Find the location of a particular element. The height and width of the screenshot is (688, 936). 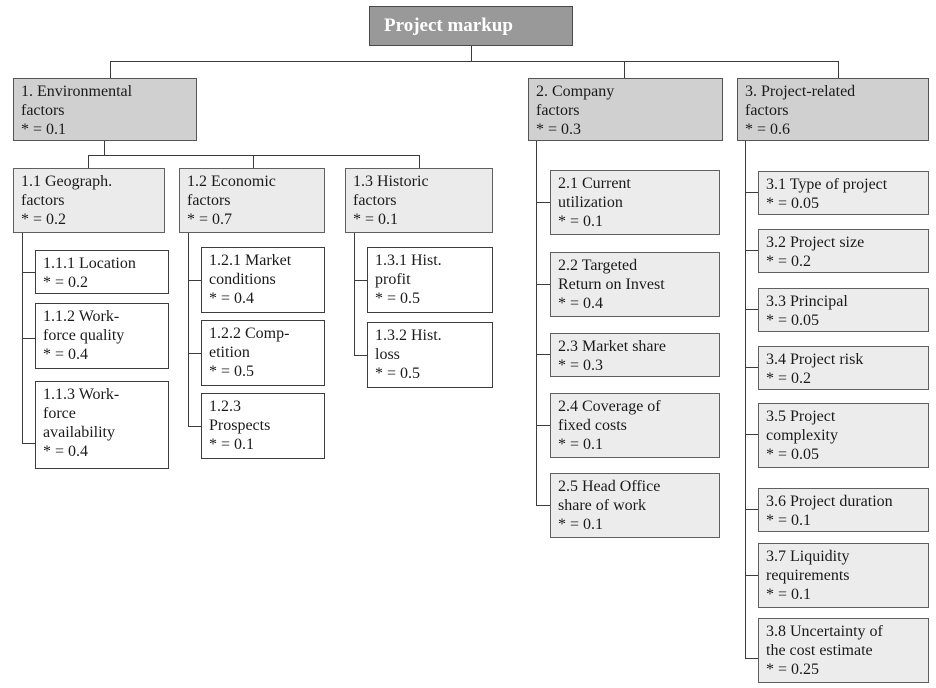

node-1-2-1: 1.2.1 Market conditions * = 0.4 is located at coordinates (263, 280).